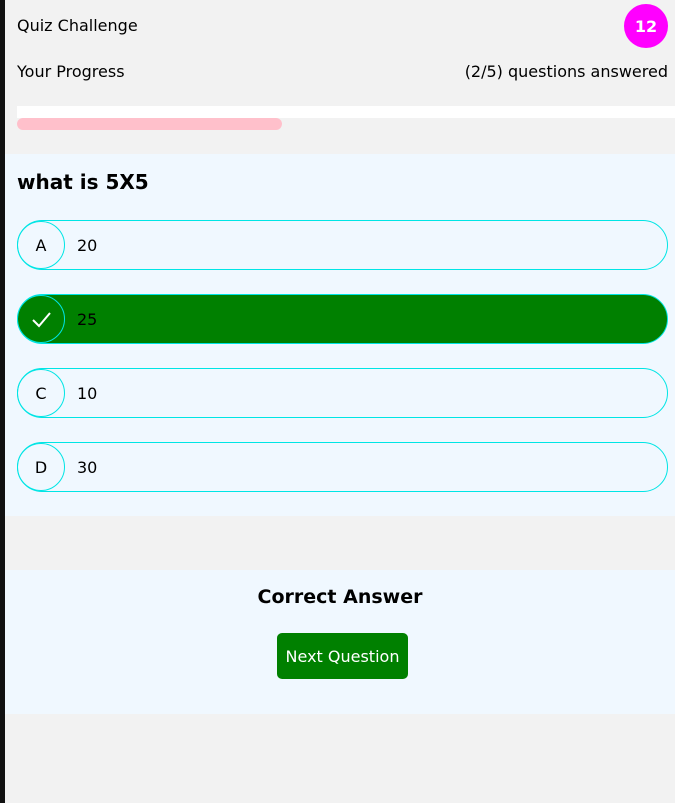 This screenshot has width=675, height=803. What do you see at coordinates (87, 467) in the screenshot?
I see `option-text: 30` at bounding box center [87, 467].